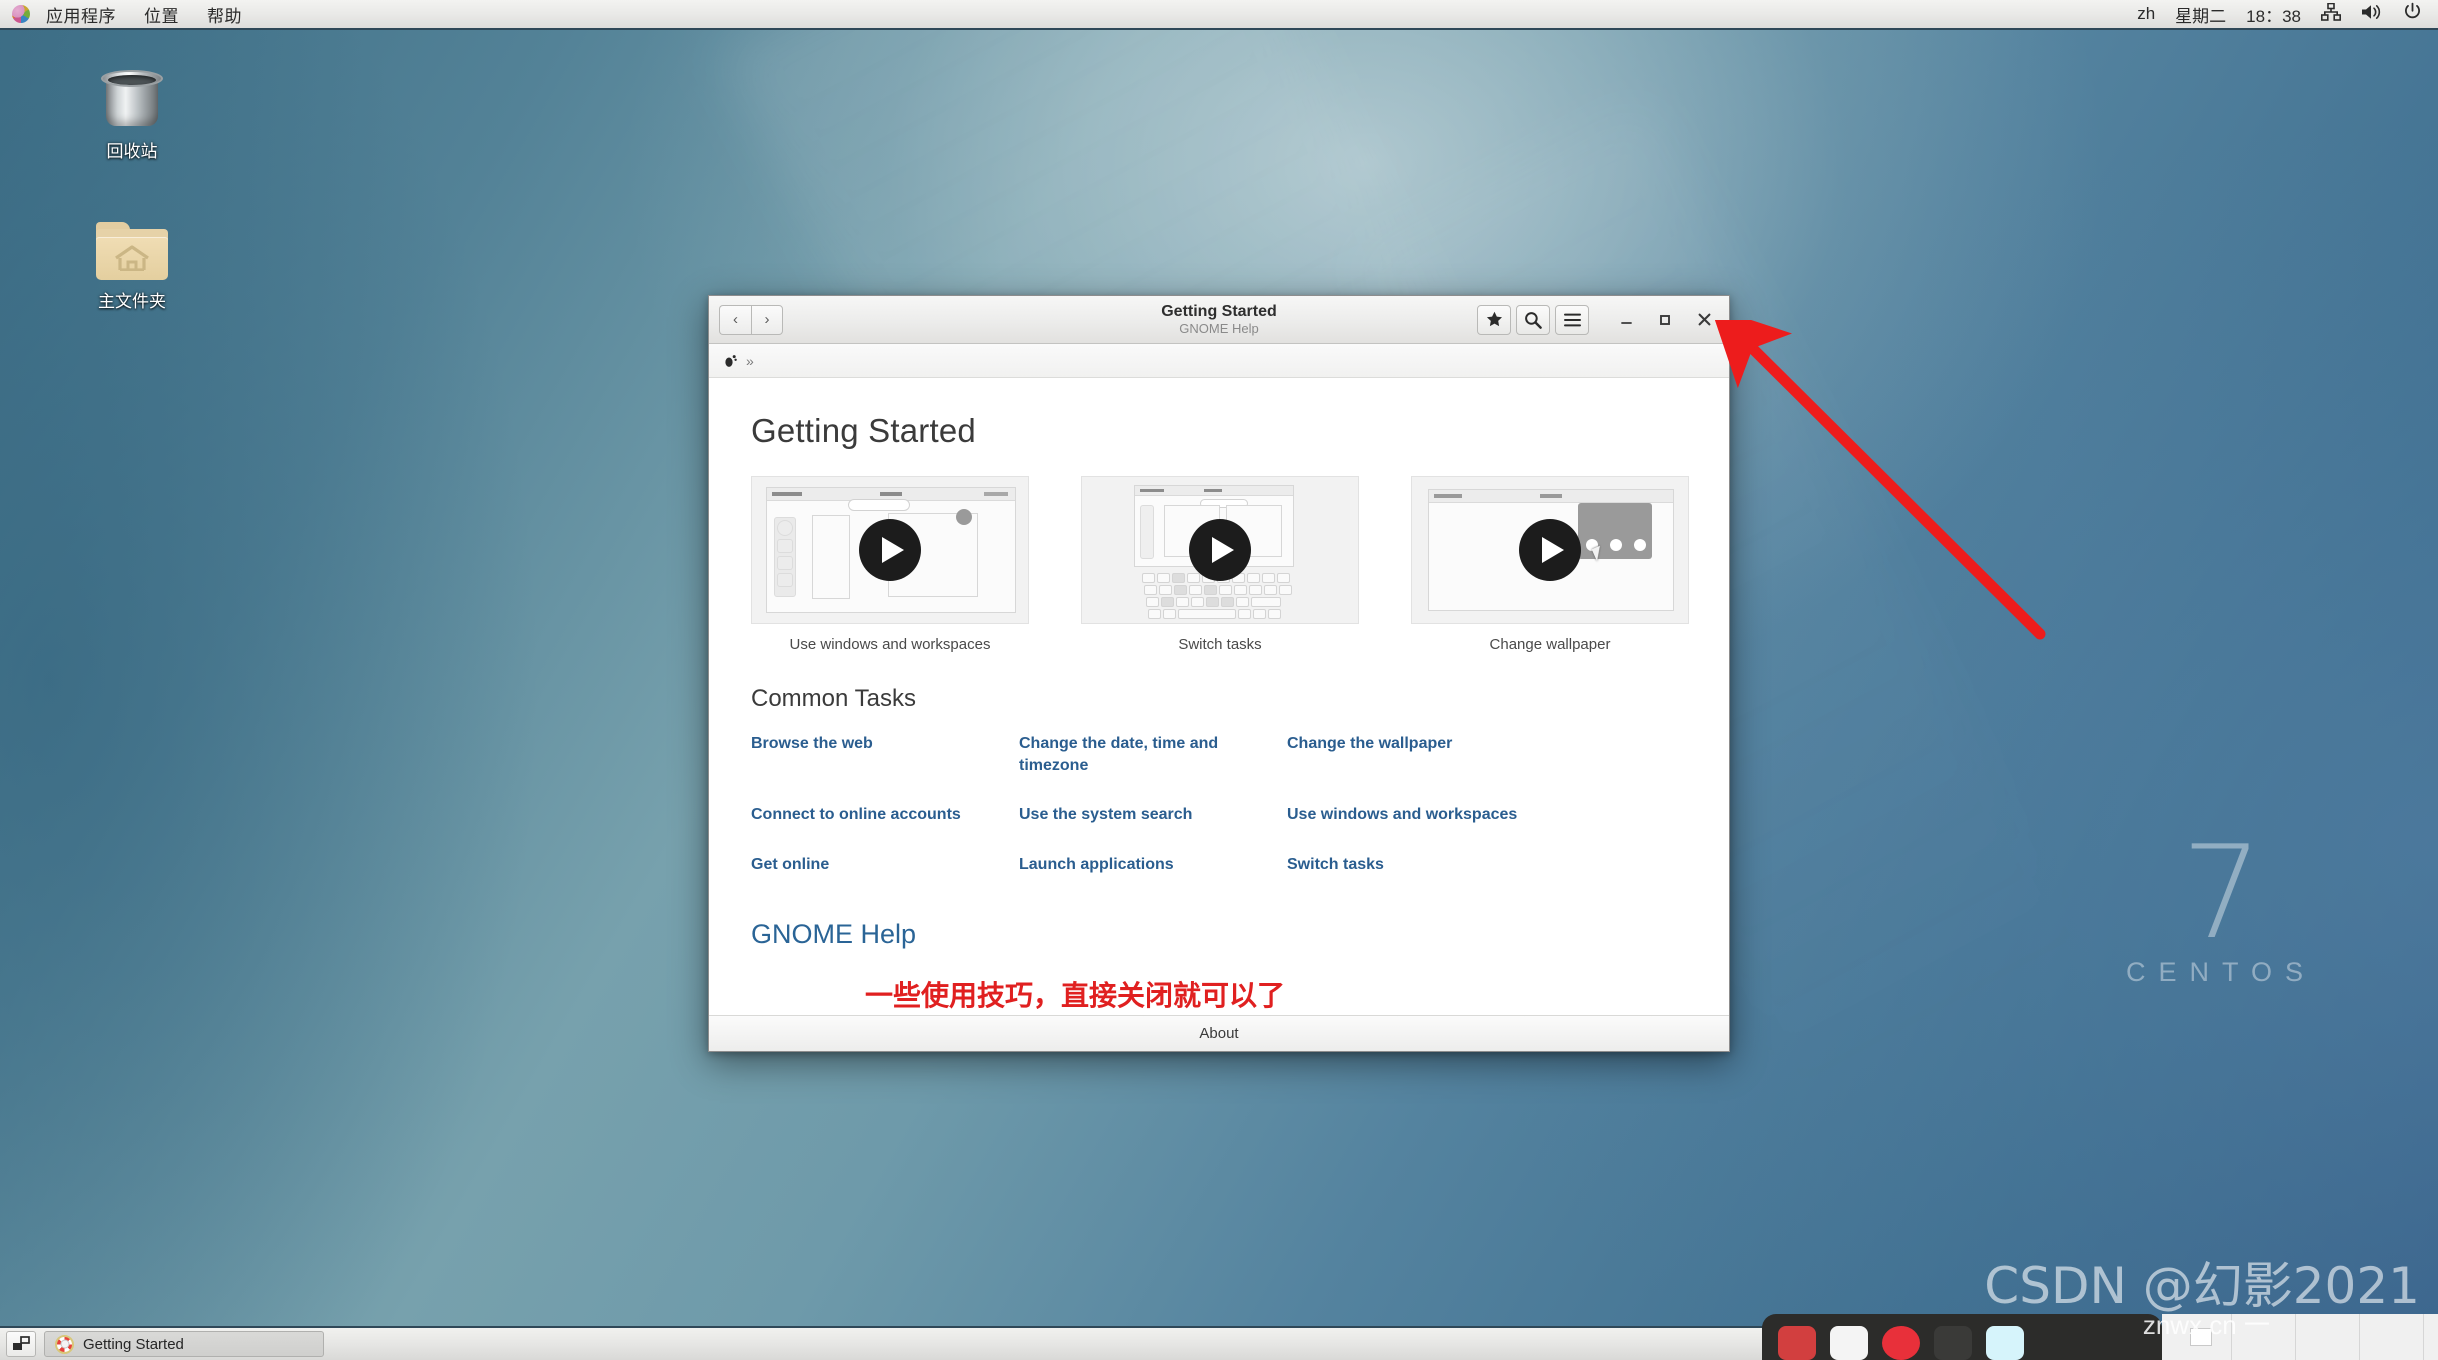  What do you see at coordinates (21, 1344) in the screenshot?
I see `show-desktop-icon` at bounding box center [21, 1344].